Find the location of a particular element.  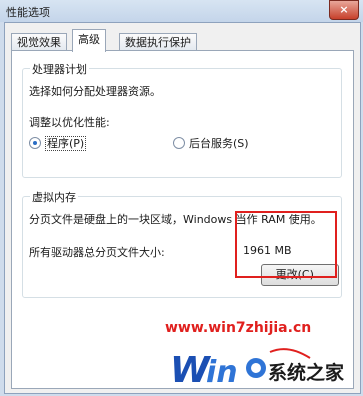

programs-label-text: 程序(P) is located at coordinates (66, 143).